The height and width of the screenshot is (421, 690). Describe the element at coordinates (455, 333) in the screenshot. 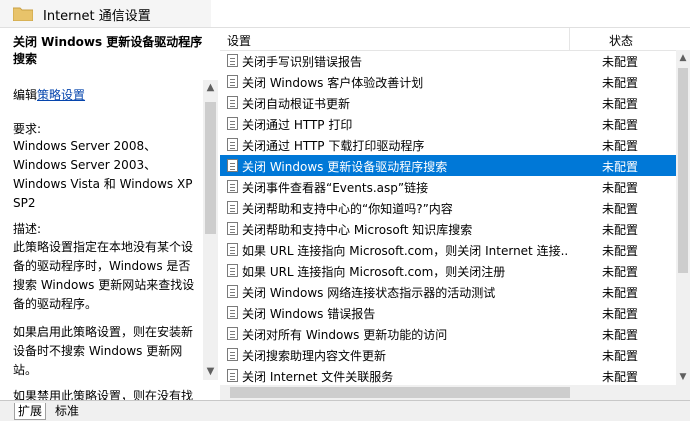

I see `table-row: 关闭对所有 Windows 更新功能的访问 未配置` at that location.